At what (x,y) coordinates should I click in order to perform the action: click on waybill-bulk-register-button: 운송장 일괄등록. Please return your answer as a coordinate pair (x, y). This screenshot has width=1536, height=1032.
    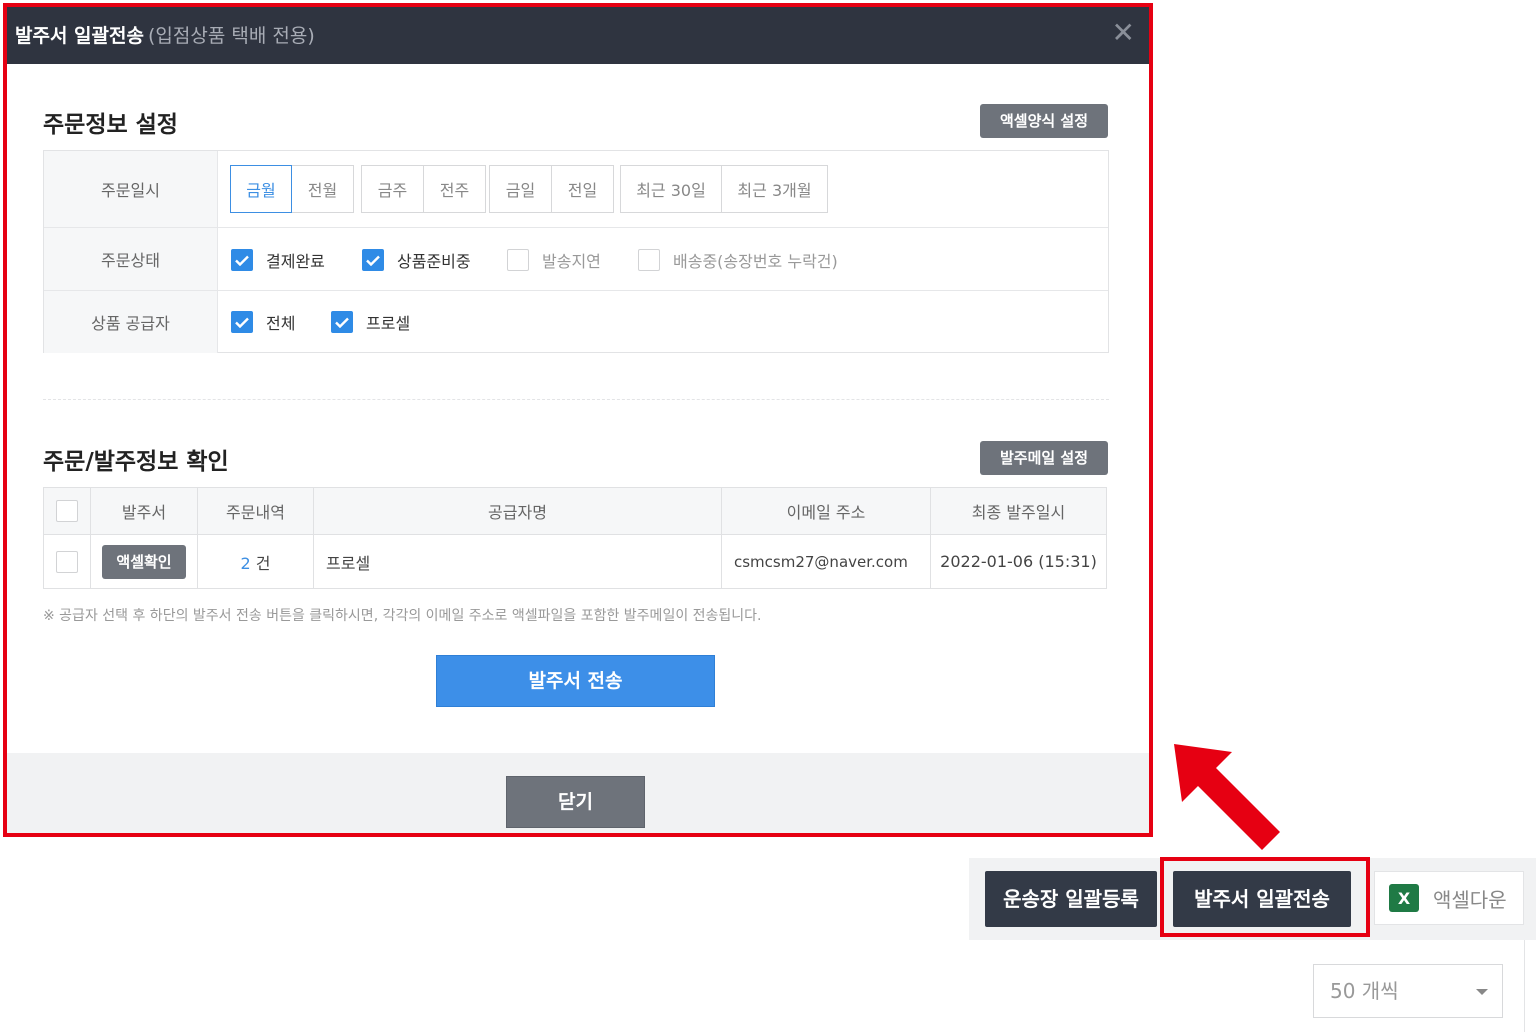
    Looking at the image, I should click on (1071, 899).